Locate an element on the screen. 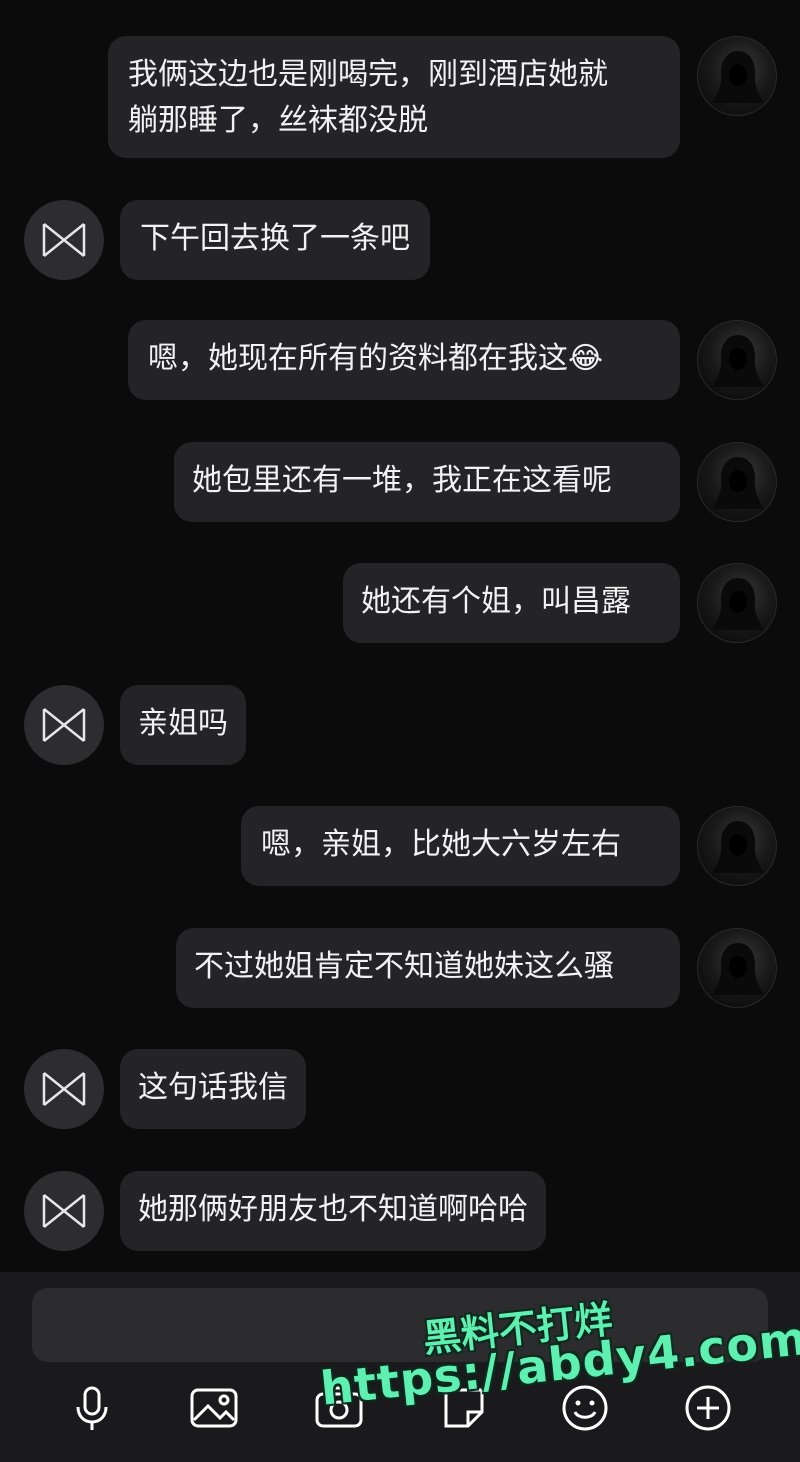 Image resolution: width=800 pixels, height=1462 pixels. message-bubble-self: 嗯，亲姐，比她大六岁左右 is located at coordinates (460, 846).